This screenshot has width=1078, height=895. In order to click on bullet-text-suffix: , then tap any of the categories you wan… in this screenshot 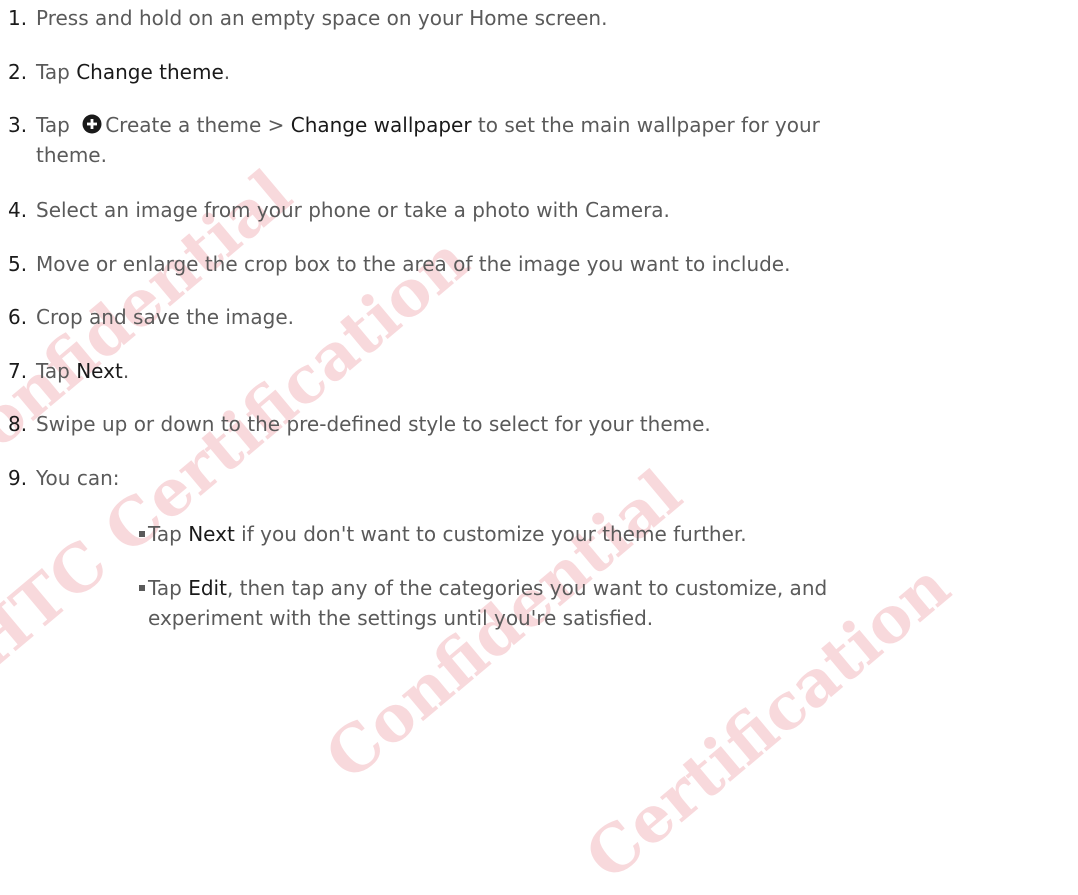, I will do `click(527, 588)`.